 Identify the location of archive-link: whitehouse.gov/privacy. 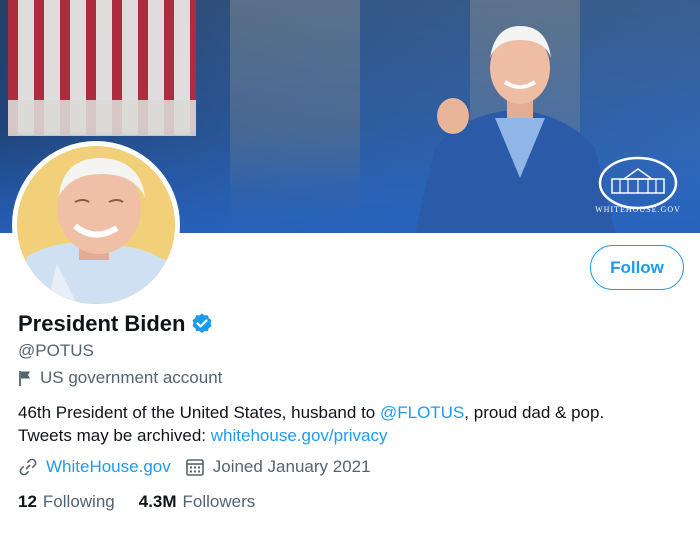
(299, 435).